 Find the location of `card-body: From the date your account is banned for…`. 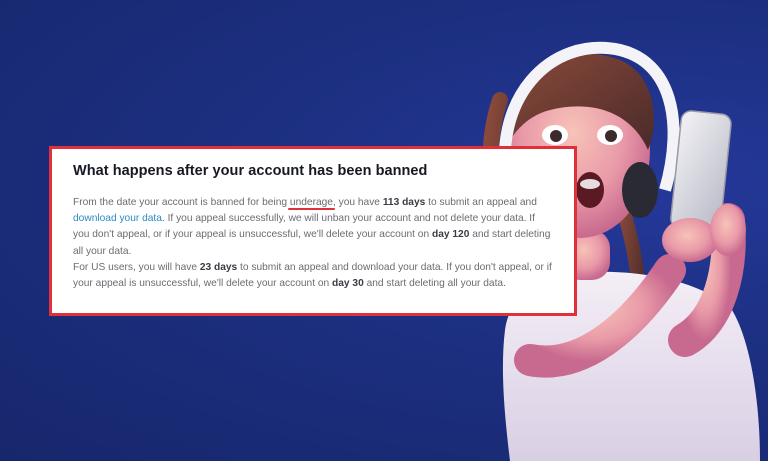

card-body: From the date your account is banned for… is located at coordinates (312, 243).